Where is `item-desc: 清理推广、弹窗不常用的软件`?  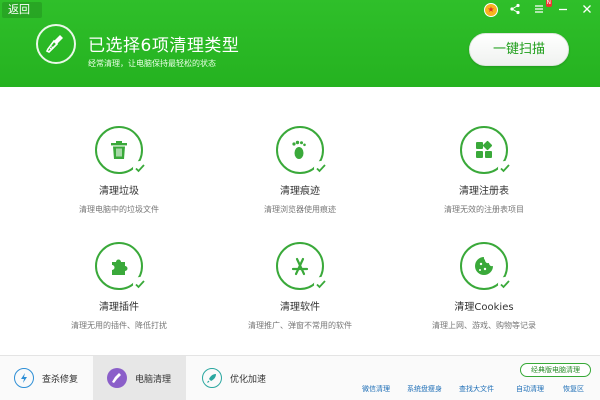
item-desc: 清理推广、弹窗不常用的软件 is located at coordinates (300, 325).